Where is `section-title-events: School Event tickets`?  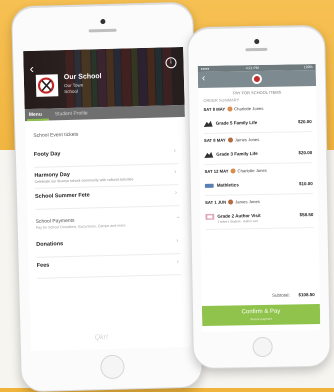 section-title-events: School Event tickets is located at coordinates (56, 135).